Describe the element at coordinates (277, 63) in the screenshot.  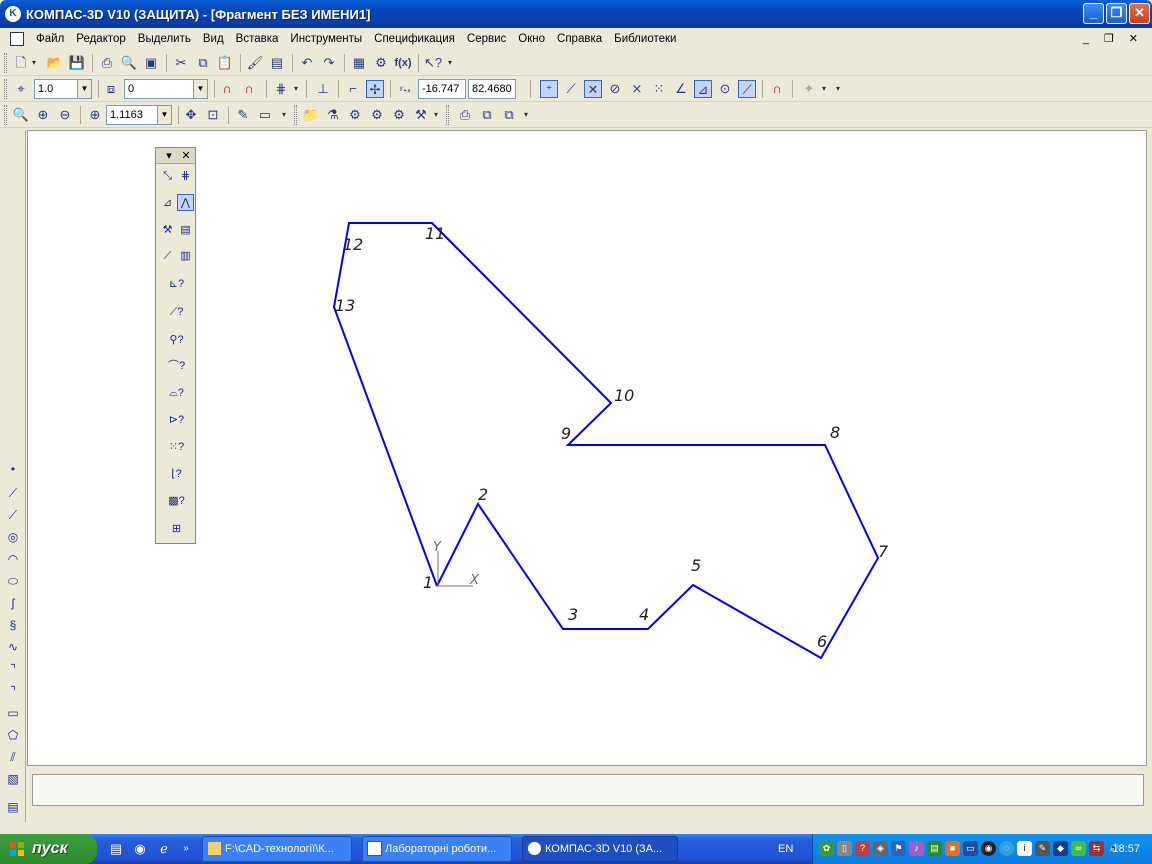
I see `properties-icon: ▤` at that location.